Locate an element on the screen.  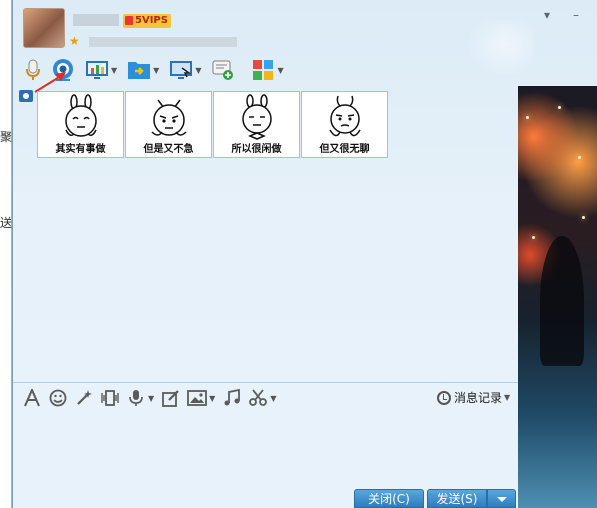
sticker-caption: 所以很闲做 is located at coordinates (256, 149).